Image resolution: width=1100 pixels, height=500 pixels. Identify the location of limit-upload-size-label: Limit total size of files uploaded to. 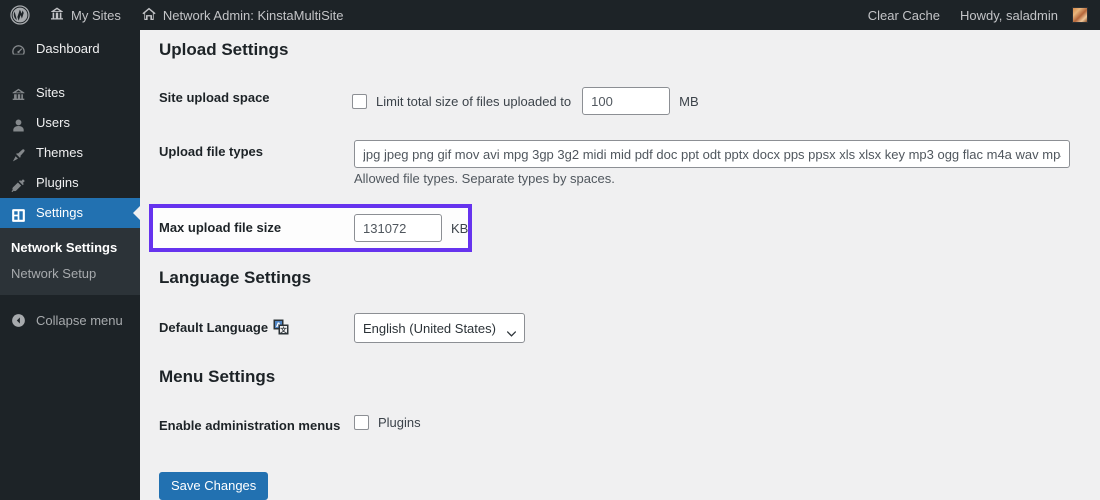
(474, 101).